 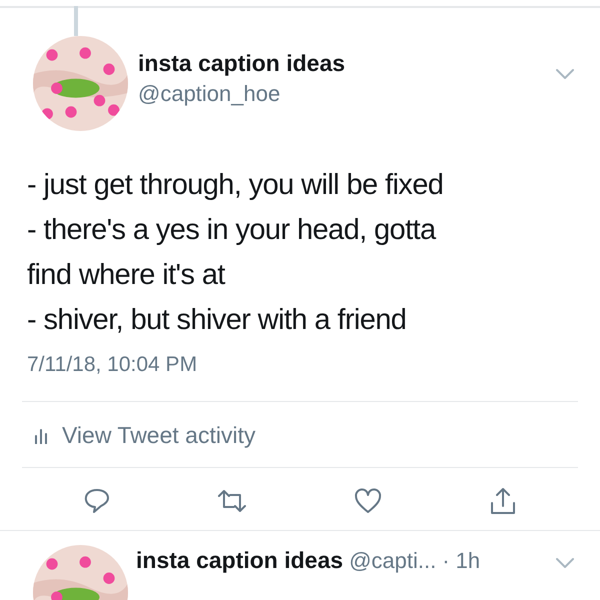 I want to click on user-handle: @caption_hoe, so click(x=210, y=94).